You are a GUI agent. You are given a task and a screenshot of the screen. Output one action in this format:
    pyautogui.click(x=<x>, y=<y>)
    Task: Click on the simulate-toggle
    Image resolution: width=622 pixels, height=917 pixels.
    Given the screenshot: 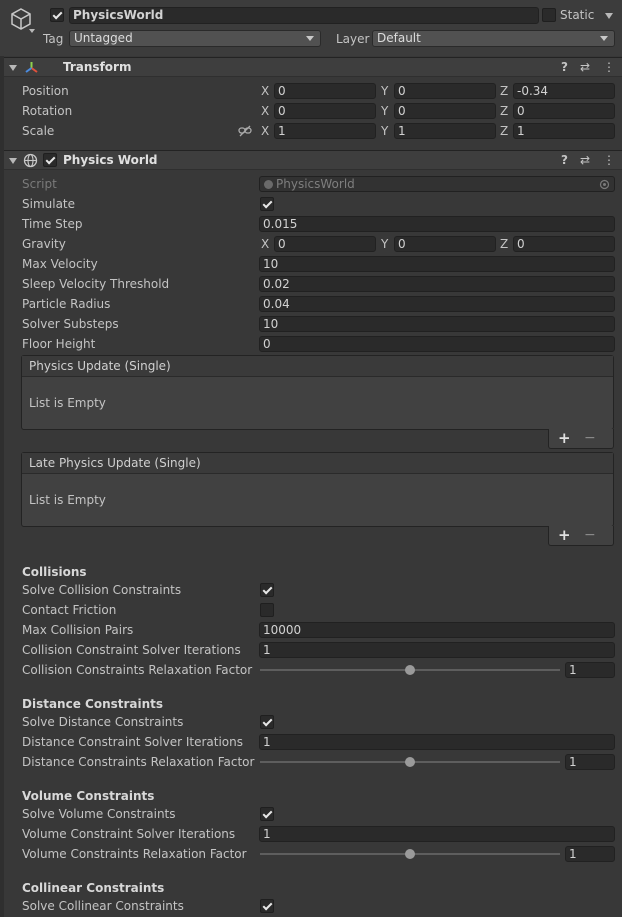 What is the action you would take?
    pyautogui.click(x=267, y=204)
    